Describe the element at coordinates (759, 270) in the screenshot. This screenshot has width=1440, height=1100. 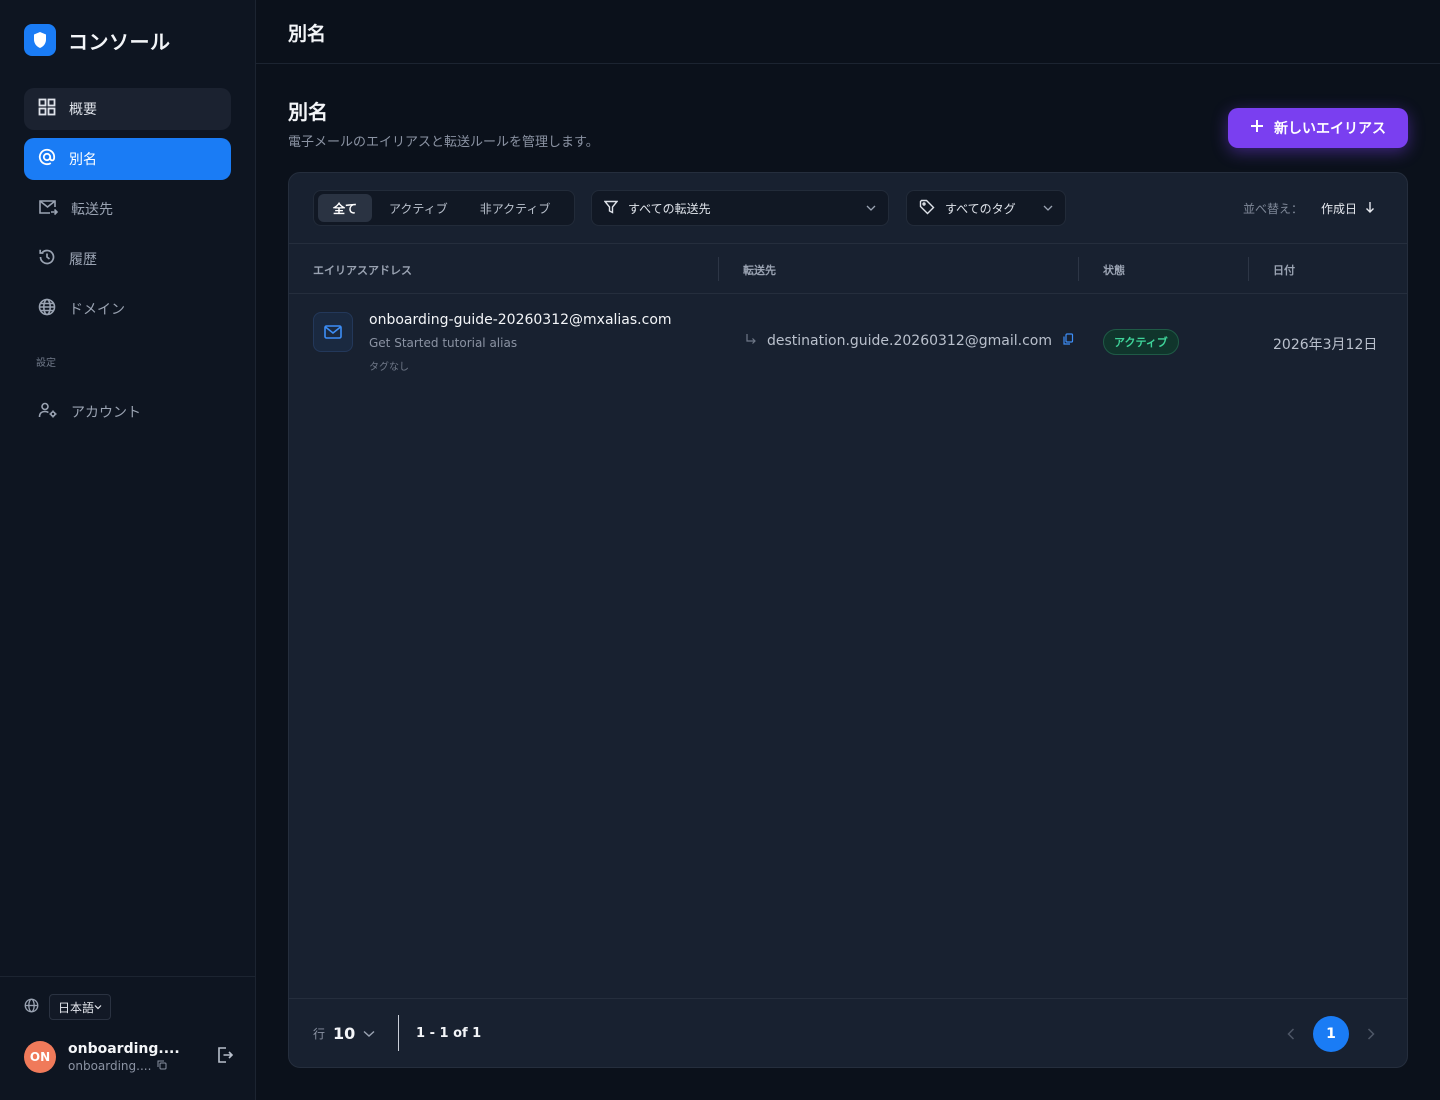
I see `column-destination: 転送先` at that location.